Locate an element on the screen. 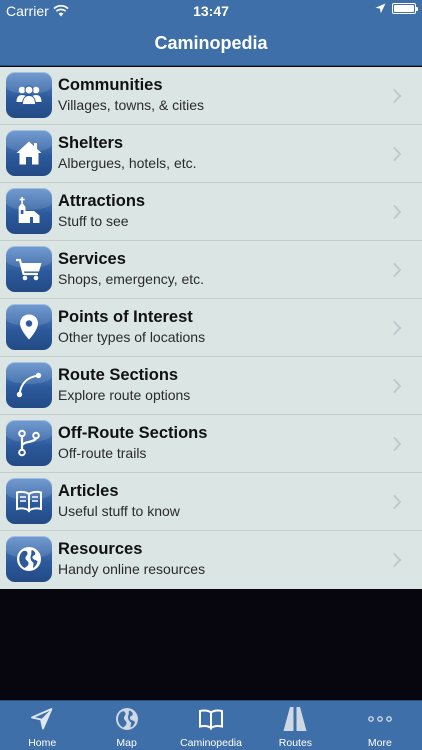 The image size is (422, 750). location-arrow-icon is located at coordinates (380, 8).